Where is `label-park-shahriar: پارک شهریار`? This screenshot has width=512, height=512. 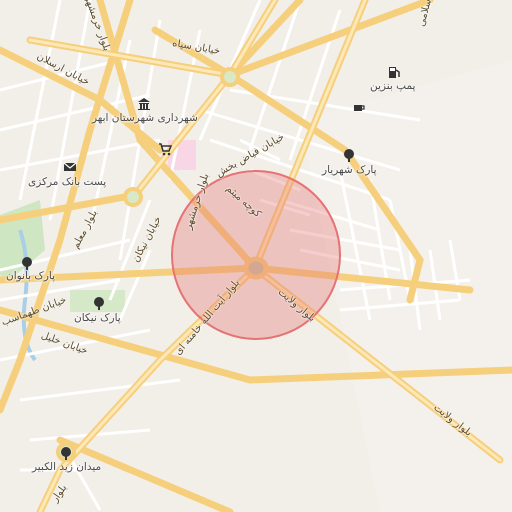 label-park-shahriar: پارک شهریار is located at coordinates (349, 170).